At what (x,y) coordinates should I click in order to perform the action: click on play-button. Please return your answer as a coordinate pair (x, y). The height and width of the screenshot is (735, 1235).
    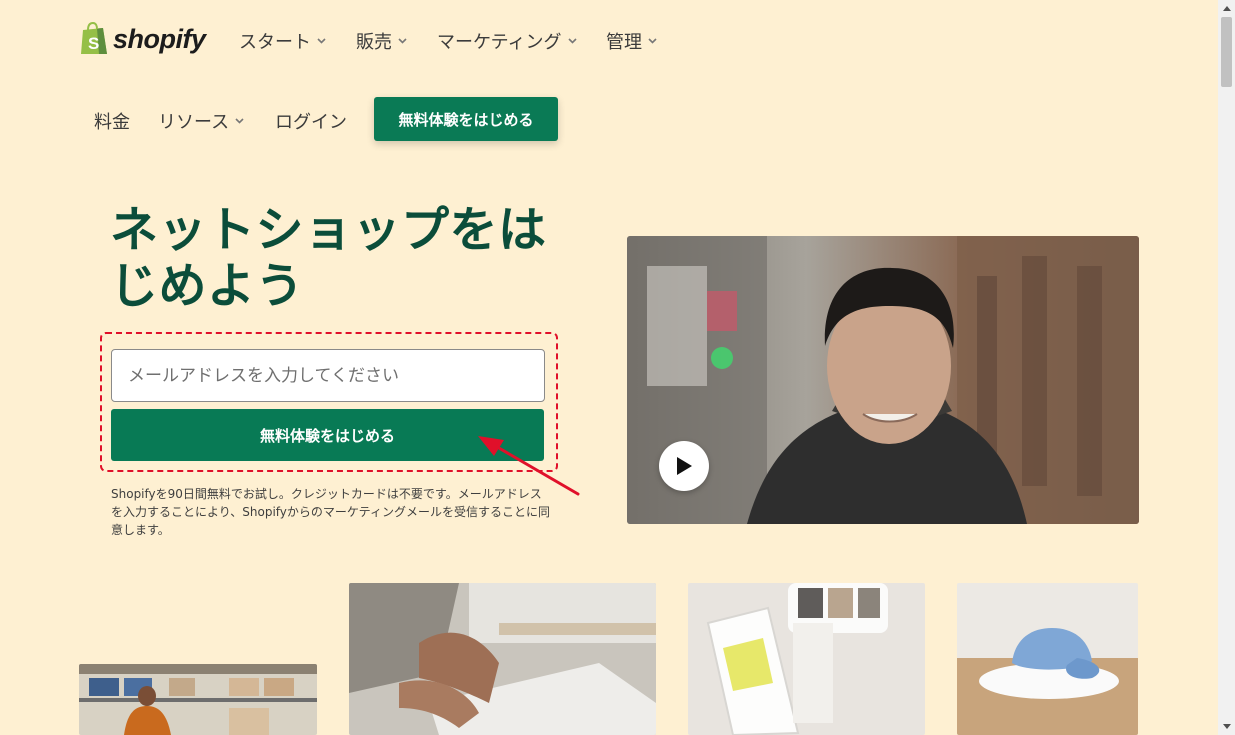
    Looking at the image, I should click on (684, 466).